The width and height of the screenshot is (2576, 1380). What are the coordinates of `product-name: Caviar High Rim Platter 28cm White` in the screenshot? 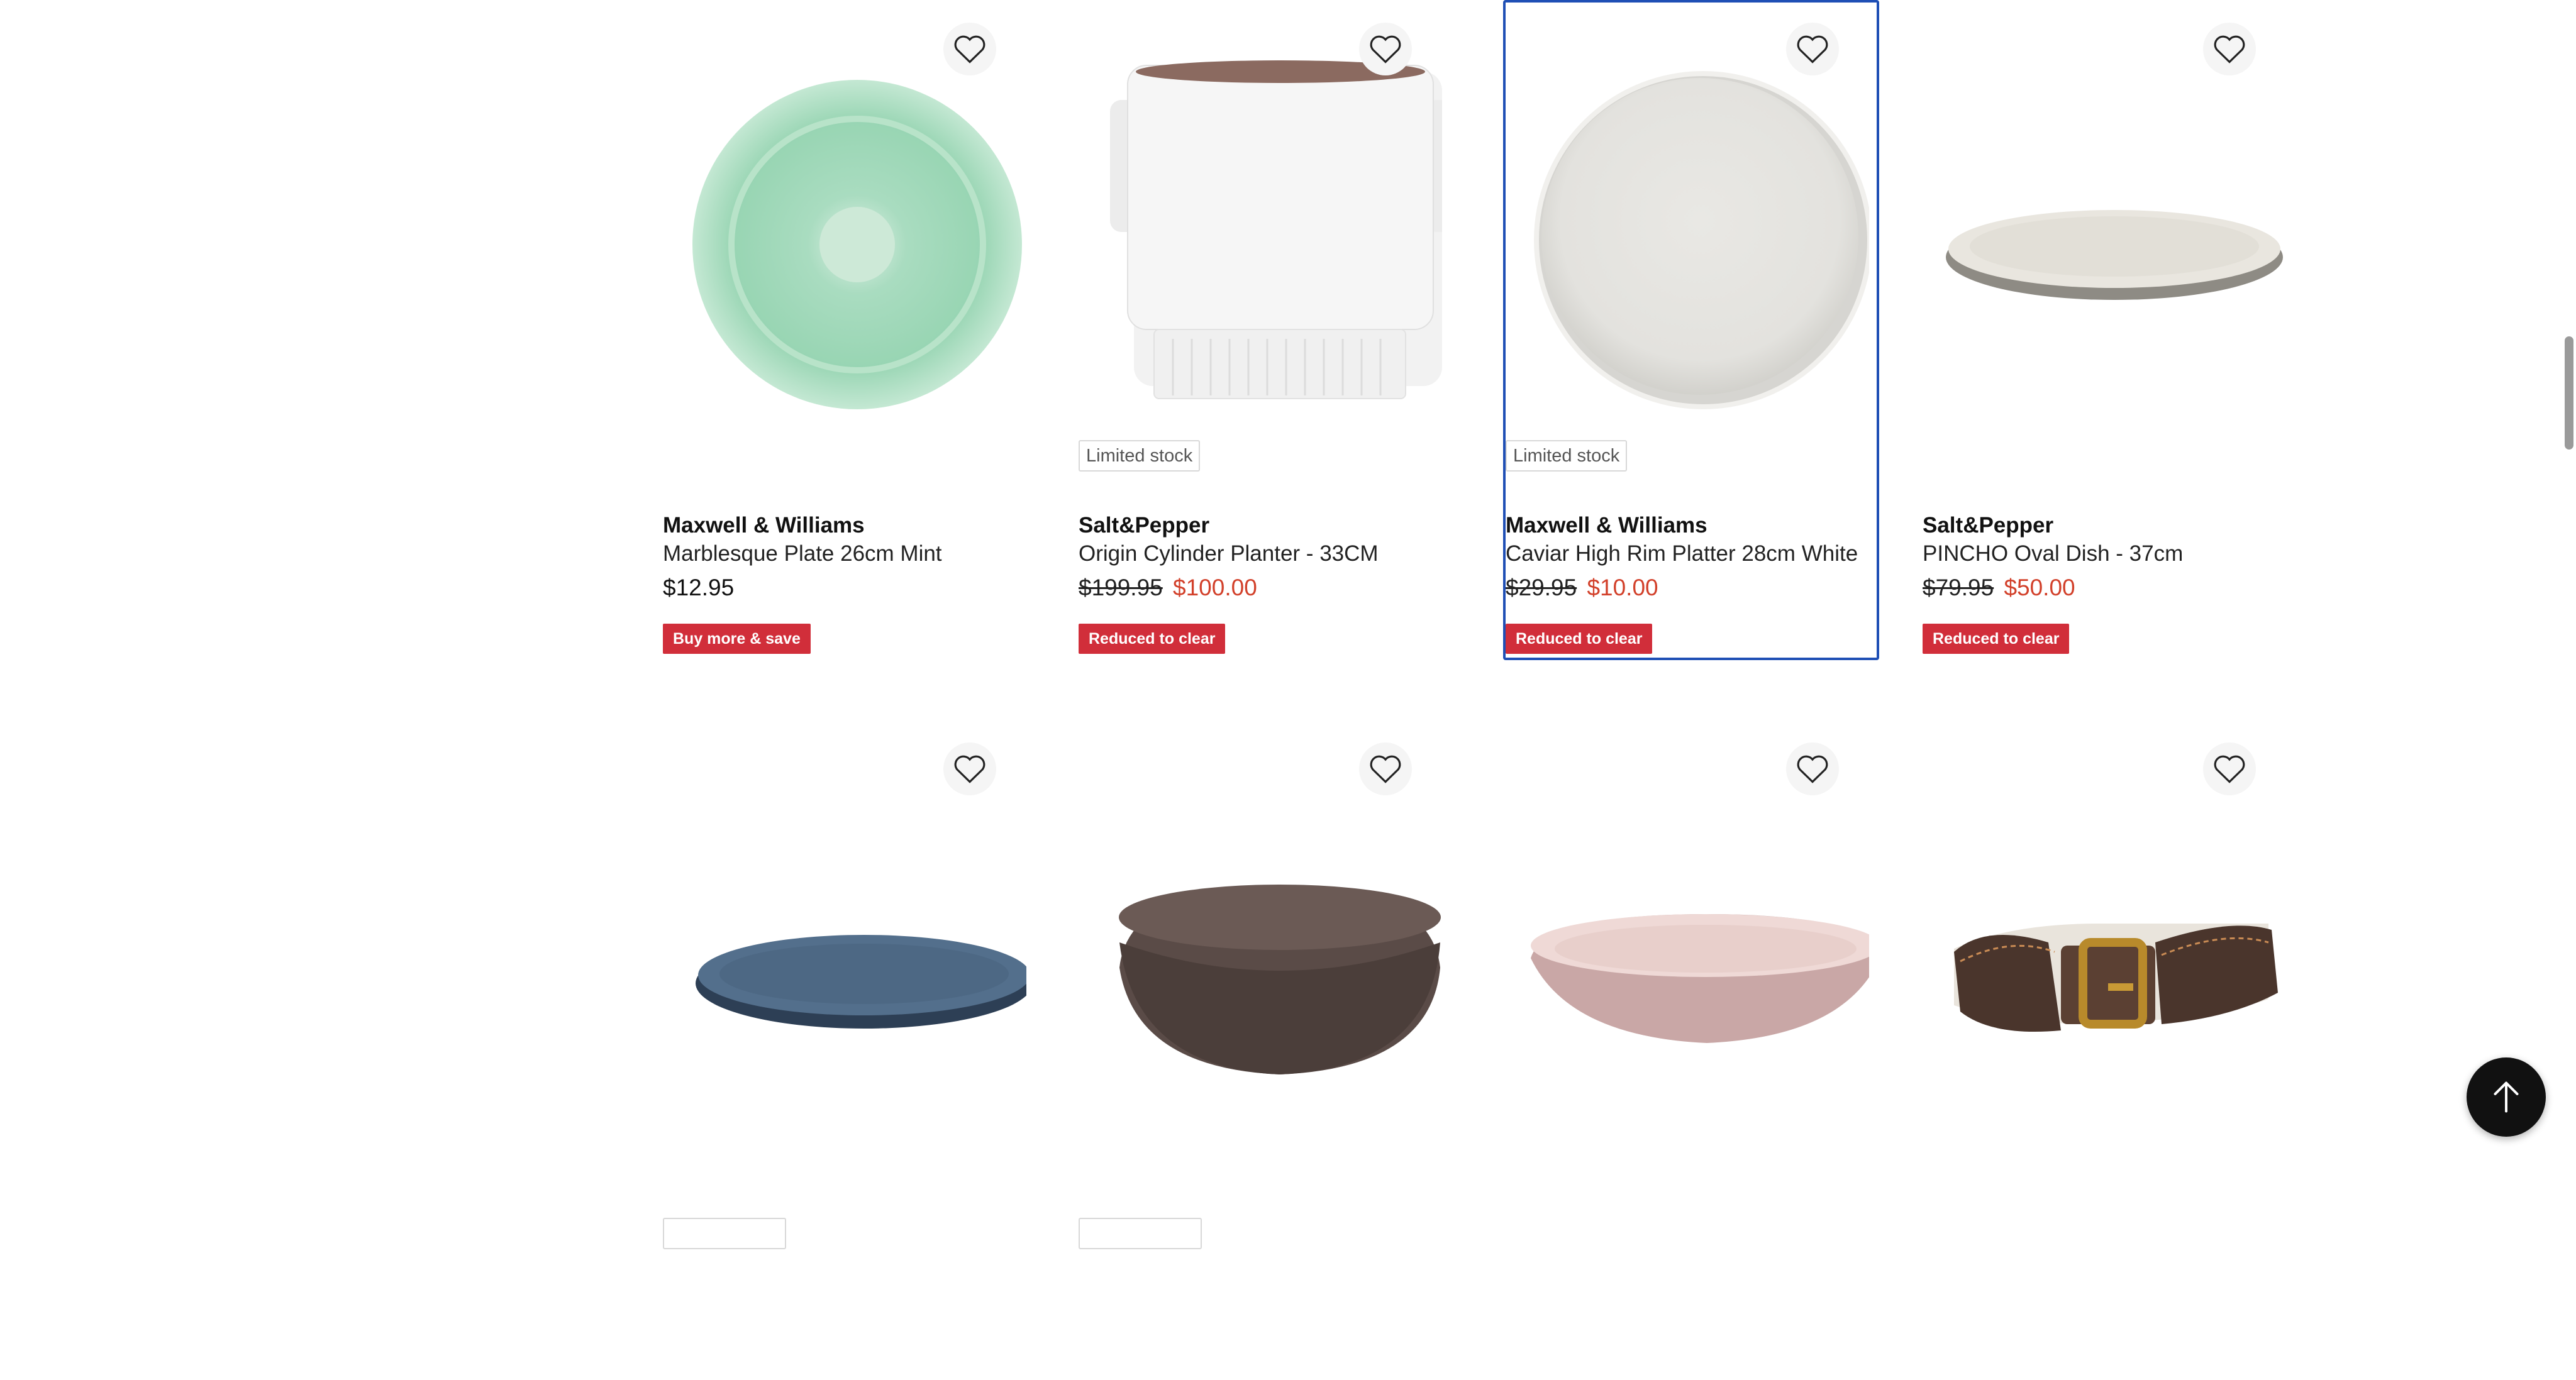 It's located at (1682, 553).